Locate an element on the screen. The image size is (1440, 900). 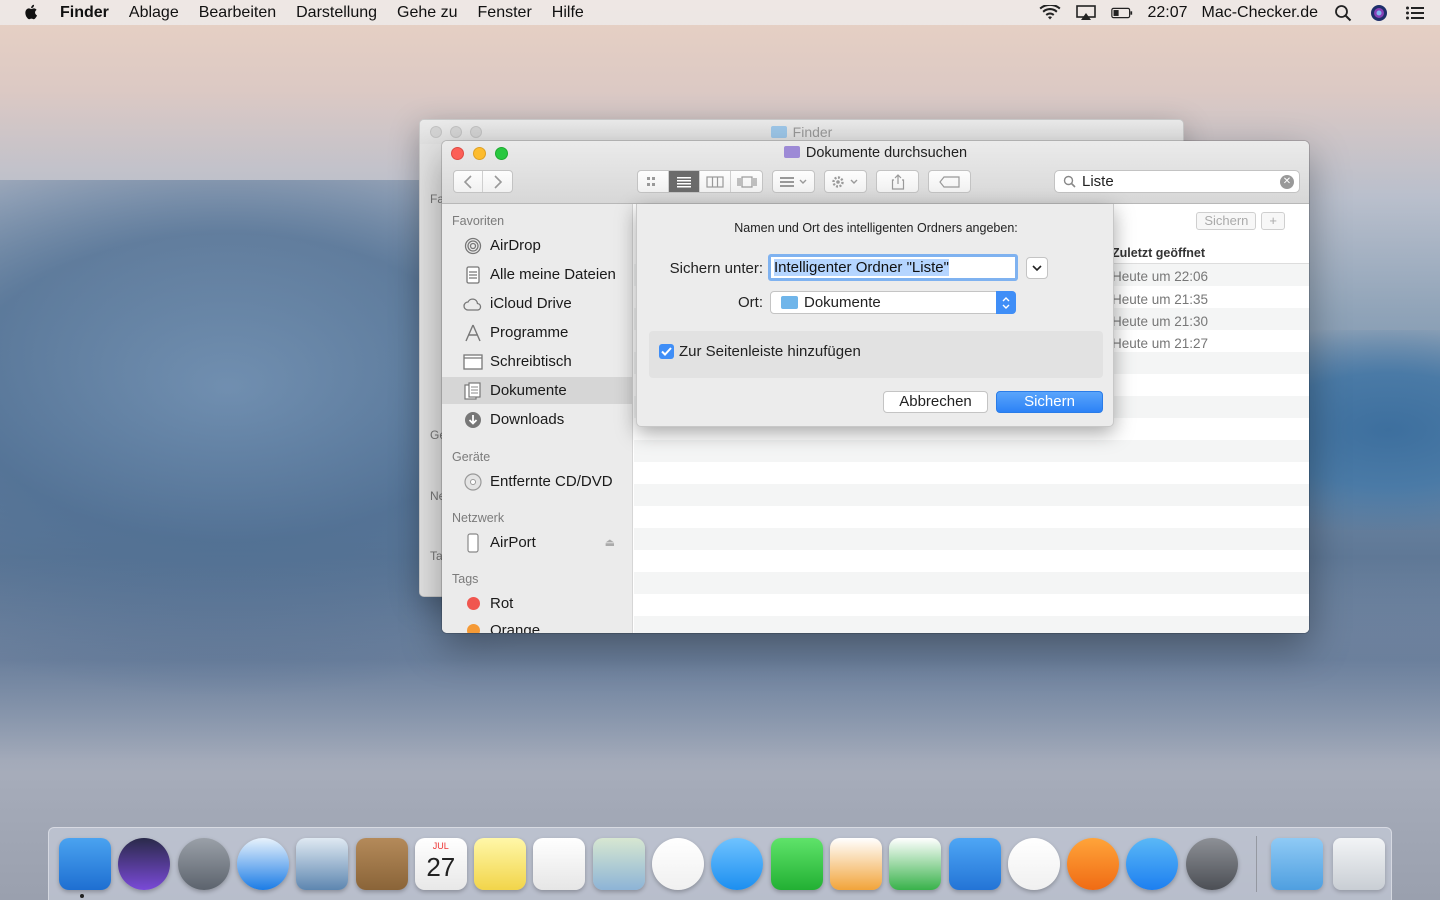
preview-icon is located at coordinates (618, 864).